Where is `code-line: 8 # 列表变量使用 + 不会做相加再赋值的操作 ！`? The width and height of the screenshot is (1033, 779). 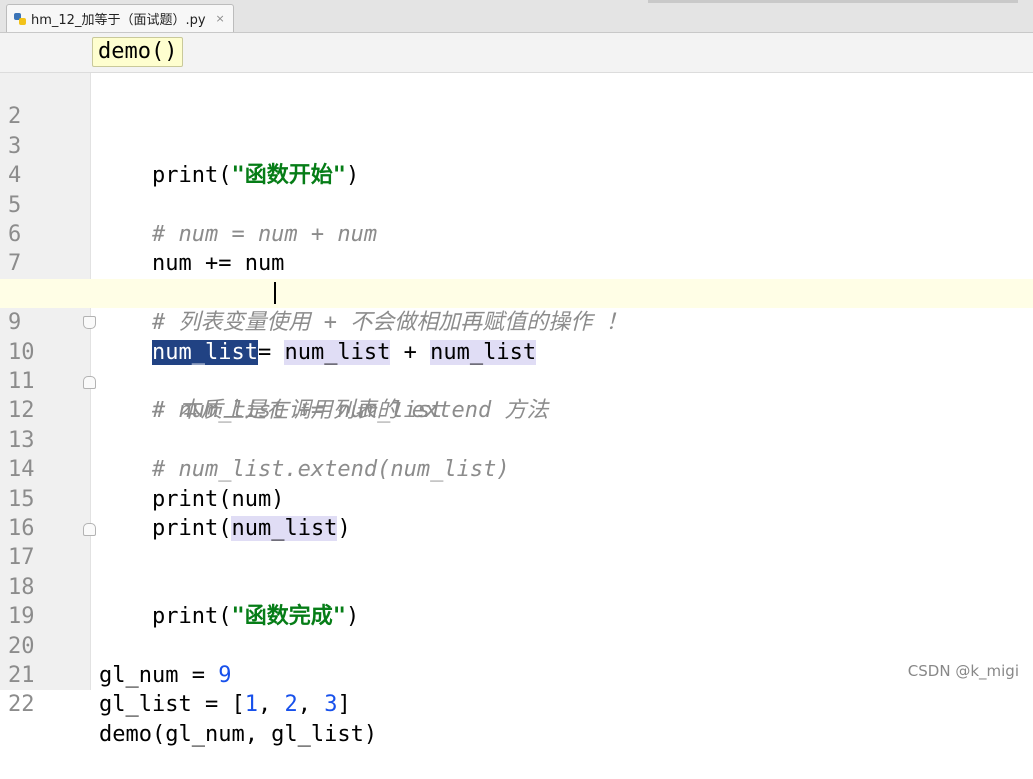 code-line: 8 # 列表变量使用 + 不会做相加再赋值的操作 ！ is located at coordinates (516, 292).